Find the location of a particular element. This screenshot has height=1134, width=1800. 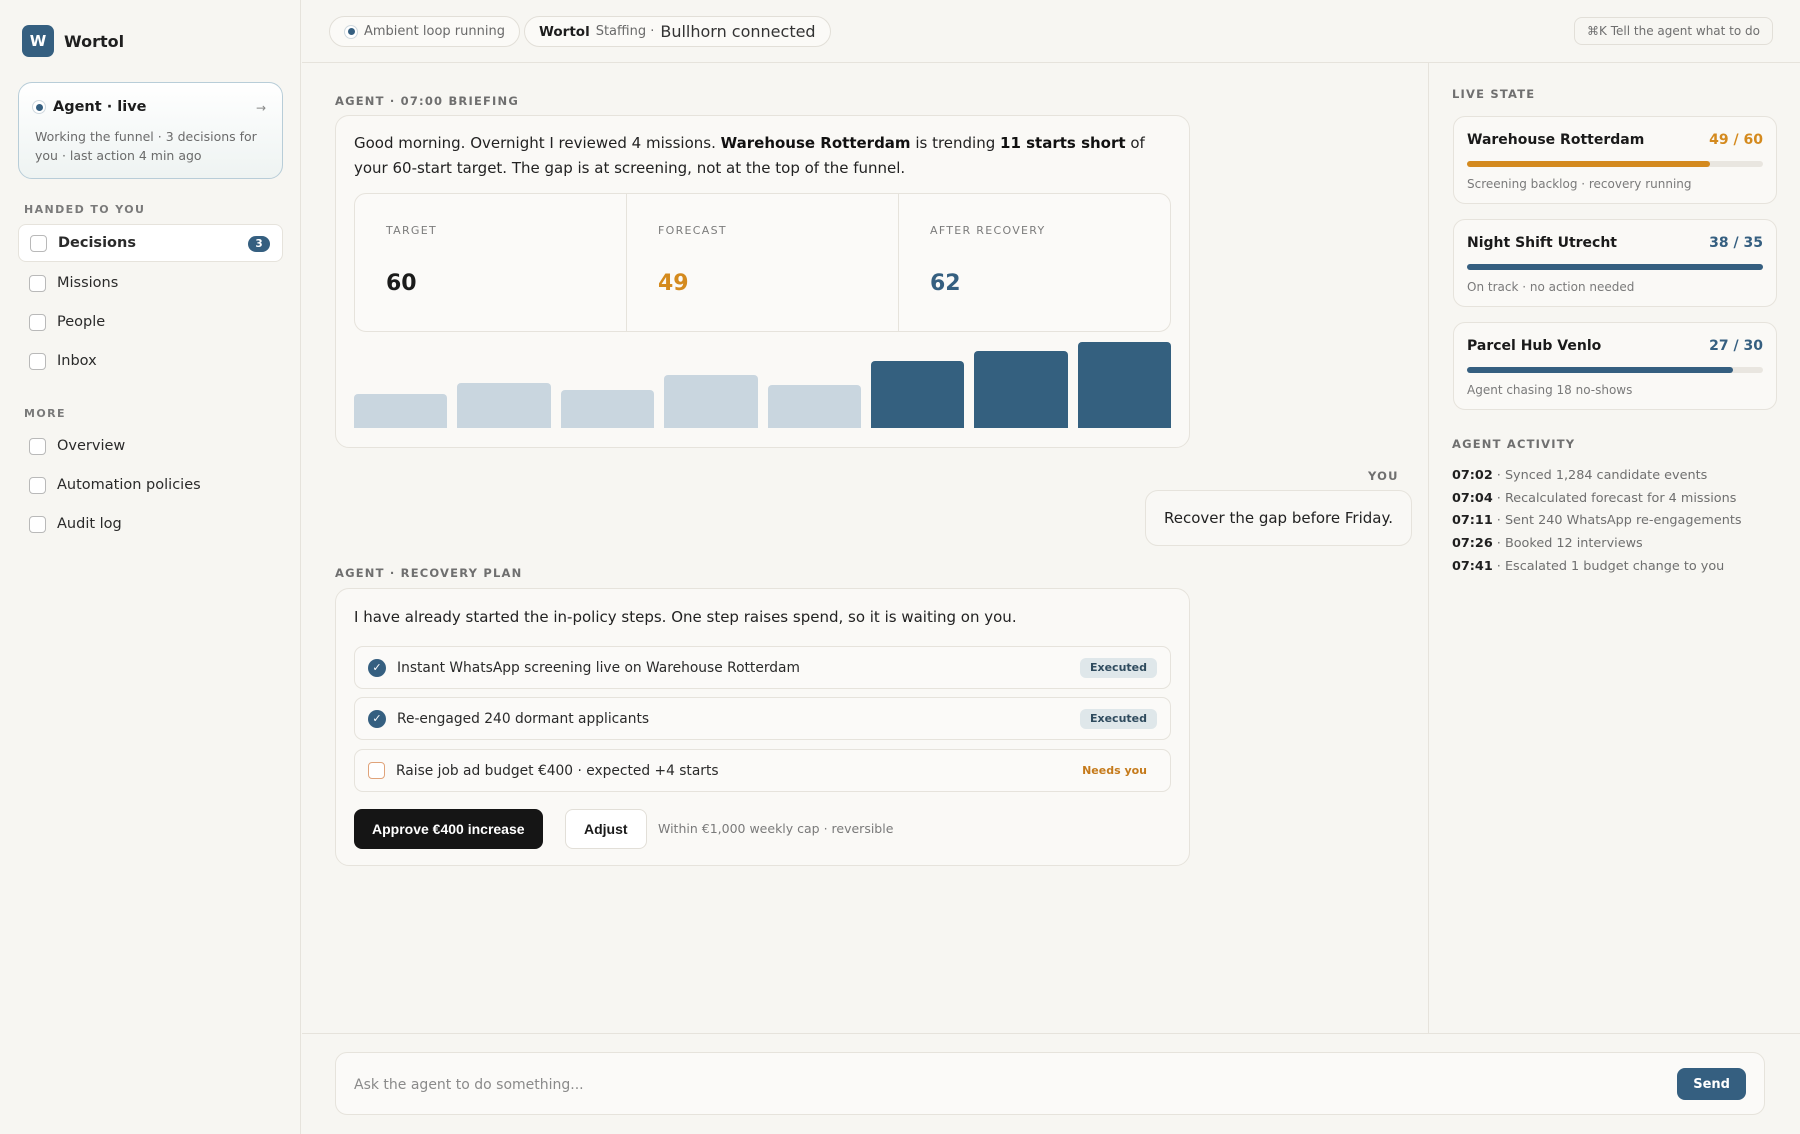

arrow-right-icon: → is located at coordinates (261, 108).